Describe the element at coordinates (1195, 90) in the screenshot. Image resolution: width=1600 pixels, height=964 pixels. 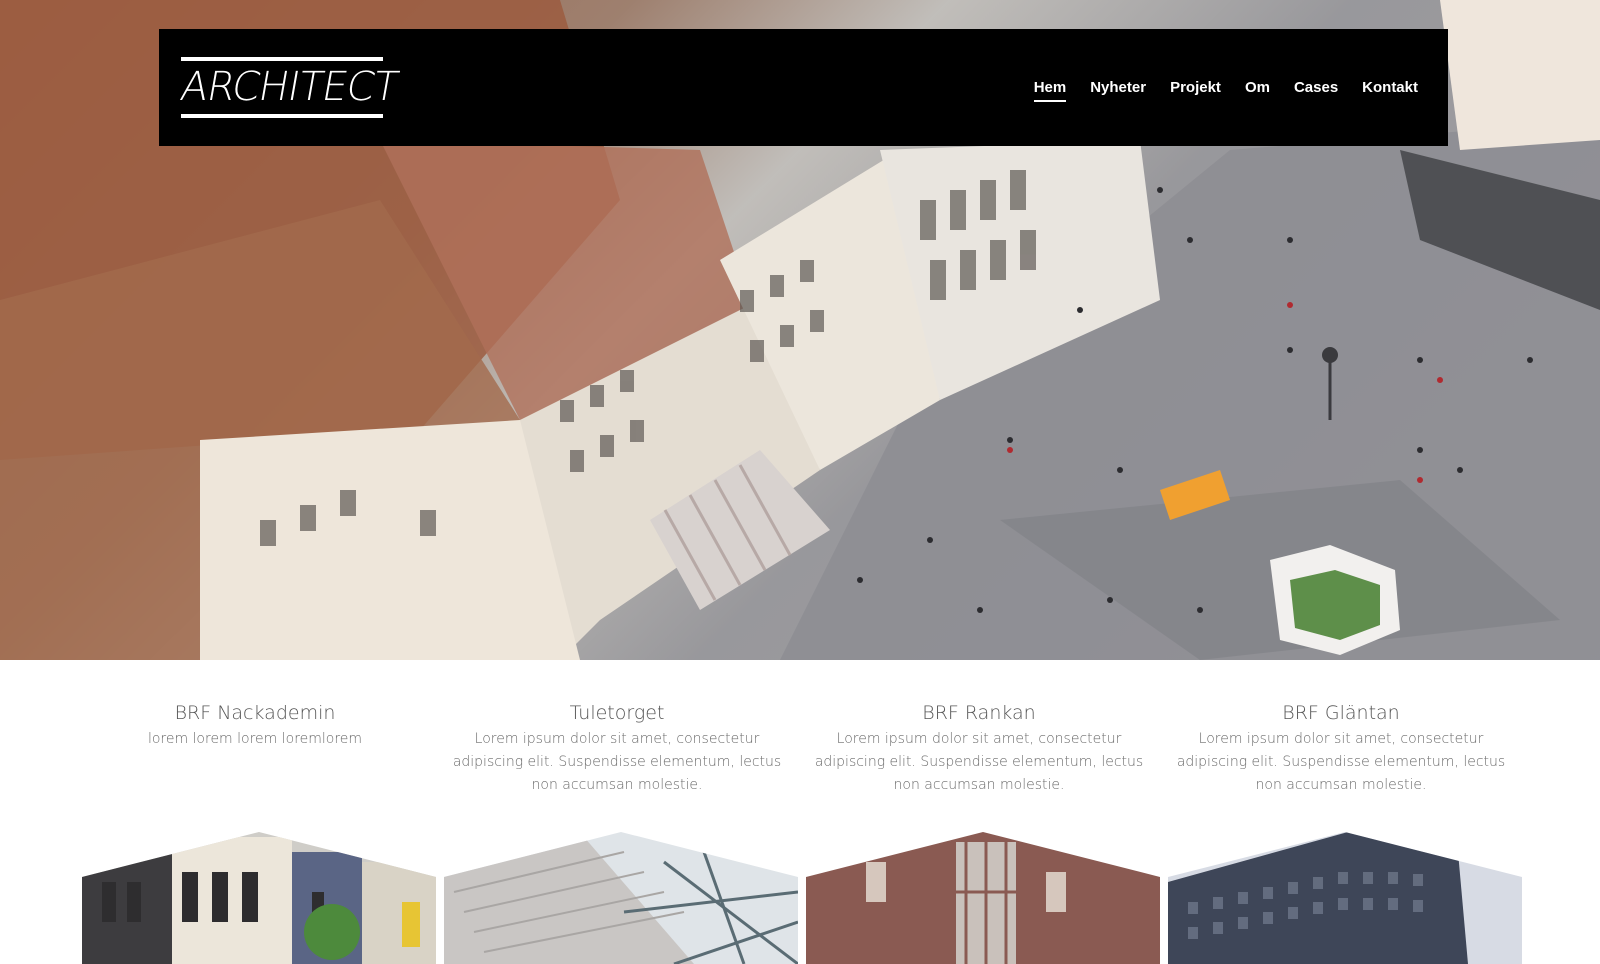
I see `nav-item-projekt: Projekt` at that location.